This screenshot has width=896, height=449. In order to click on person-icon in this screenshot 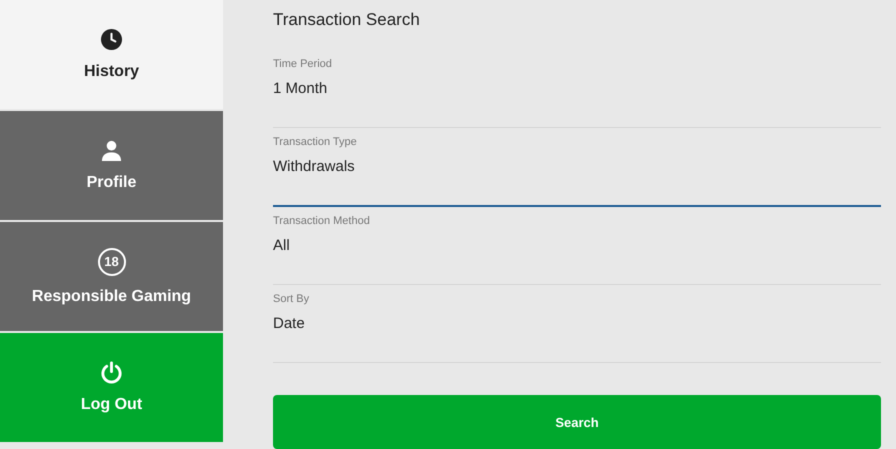, I will do `click(111, 150)`.